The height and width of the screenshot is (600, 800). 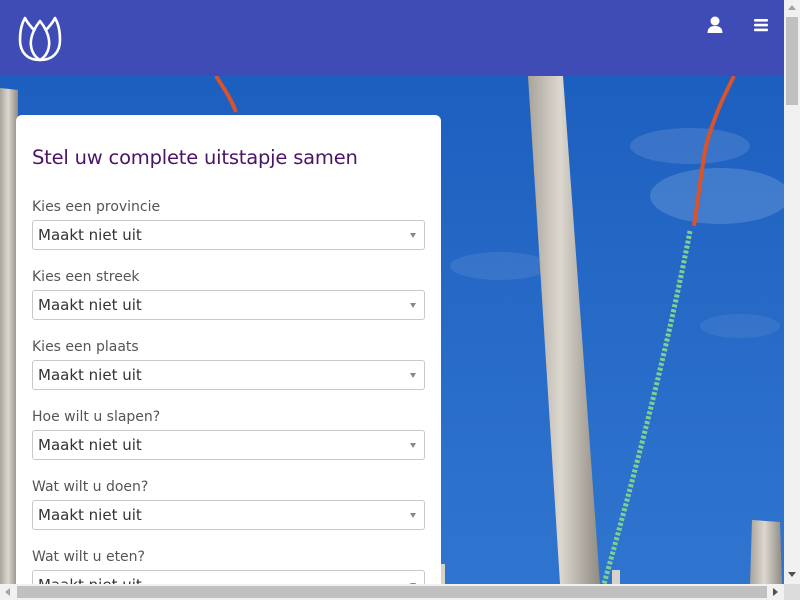 I want to click on region-select-value: Maakt niet uit, so click(x=90, y=305).